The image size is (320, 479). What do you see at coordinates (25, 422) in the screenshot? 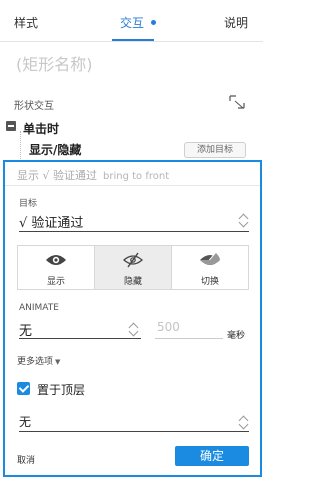
I see `bring-to-front-value: 无` at bounding box center [25, 422].